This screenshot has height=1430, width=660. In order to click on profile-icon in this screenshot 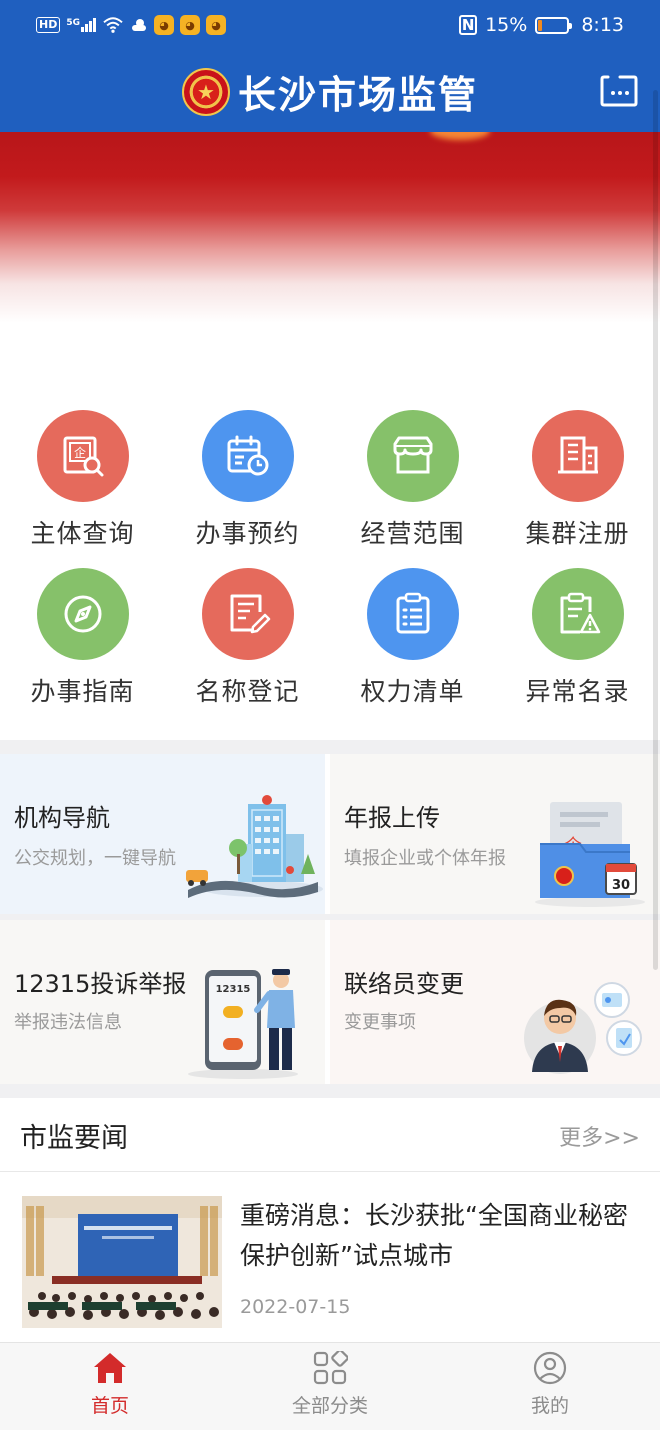, I will do `click(550, 1368)`.